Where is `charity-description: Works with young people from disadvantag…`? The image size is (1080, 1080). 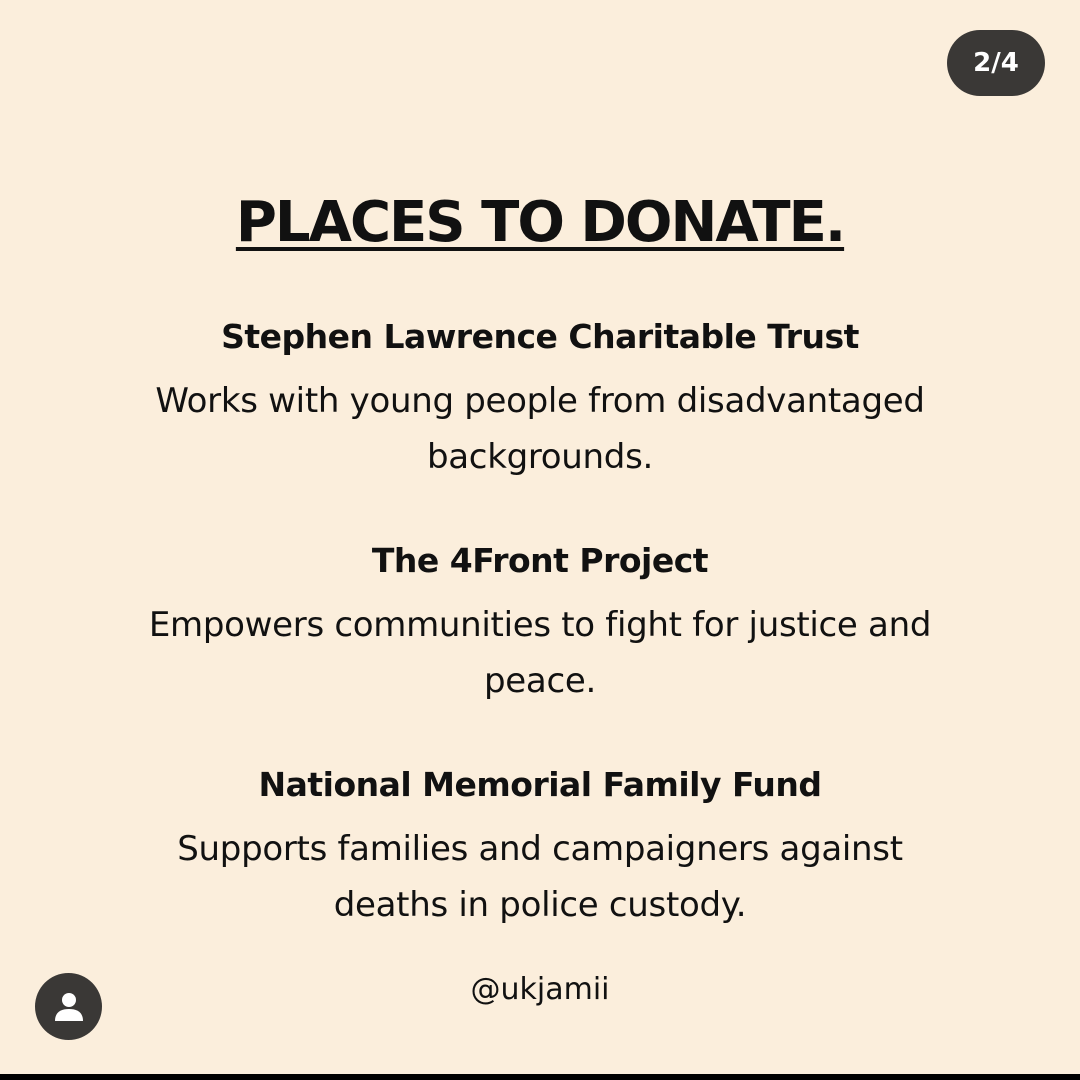 charity-description: Works with young people from disadvantag… is located at coordinates (540, 429).